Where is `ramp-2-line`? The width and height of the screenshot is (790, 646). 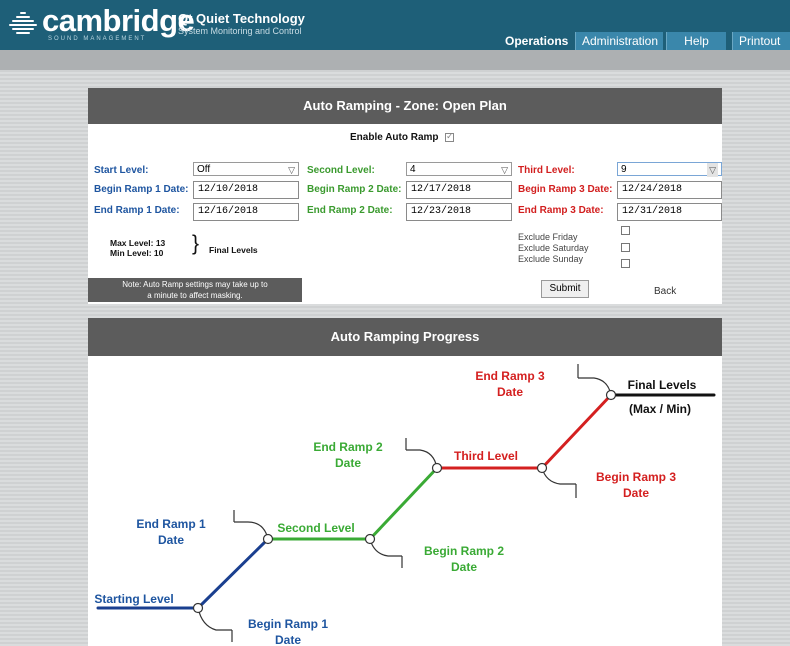 ramp-2-line is located at coordinates (403, 503).